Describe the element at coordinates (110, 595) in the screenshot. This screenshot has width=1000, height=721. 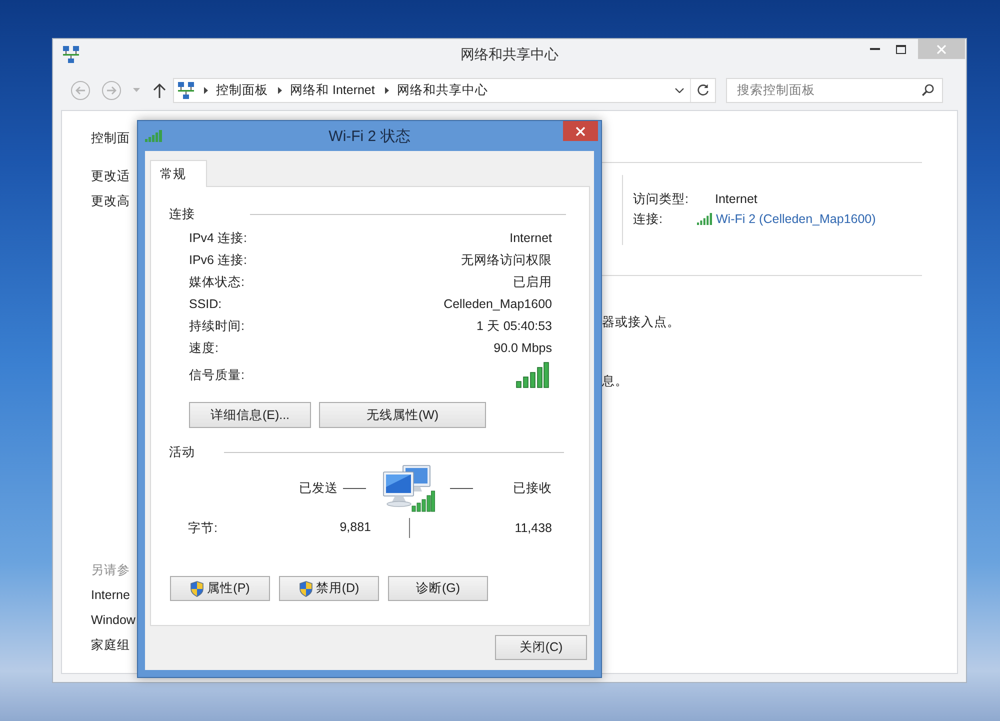
I see `sidebar-link: Interne` at that location.